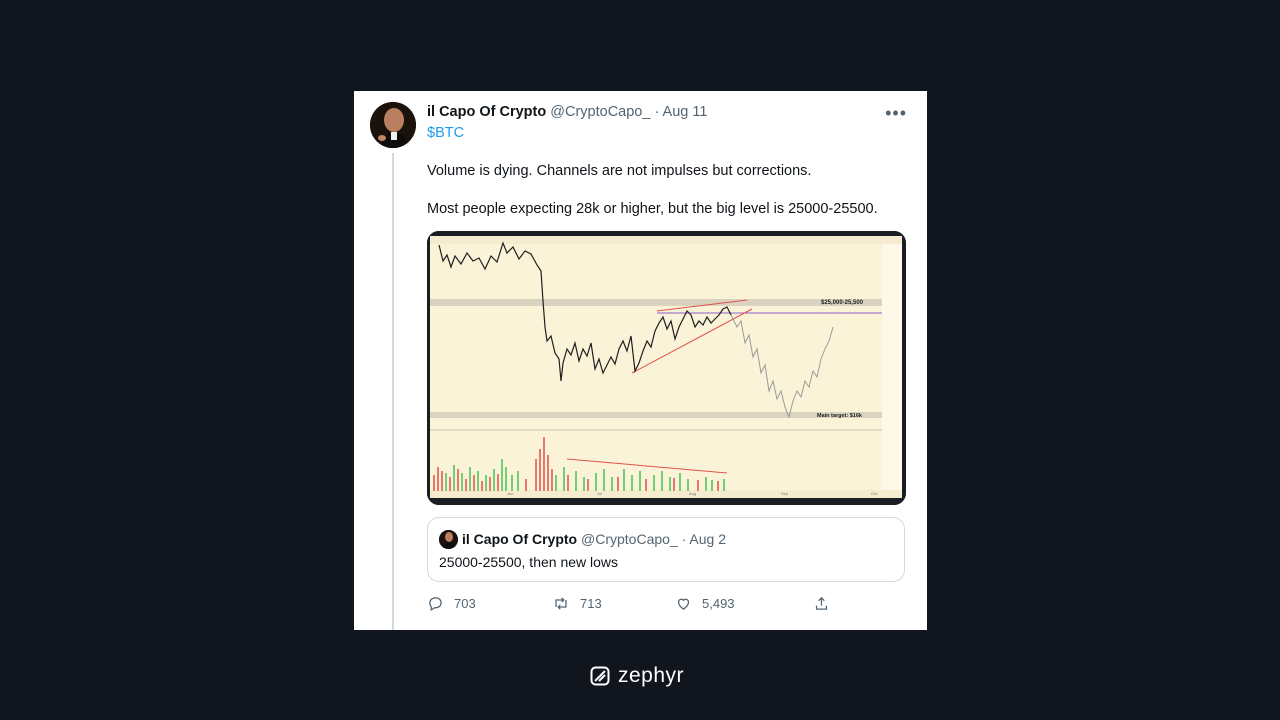 The width and height of the screenshot is (1280, 720). I want to click on reply-count: 703, so click(465, 603).